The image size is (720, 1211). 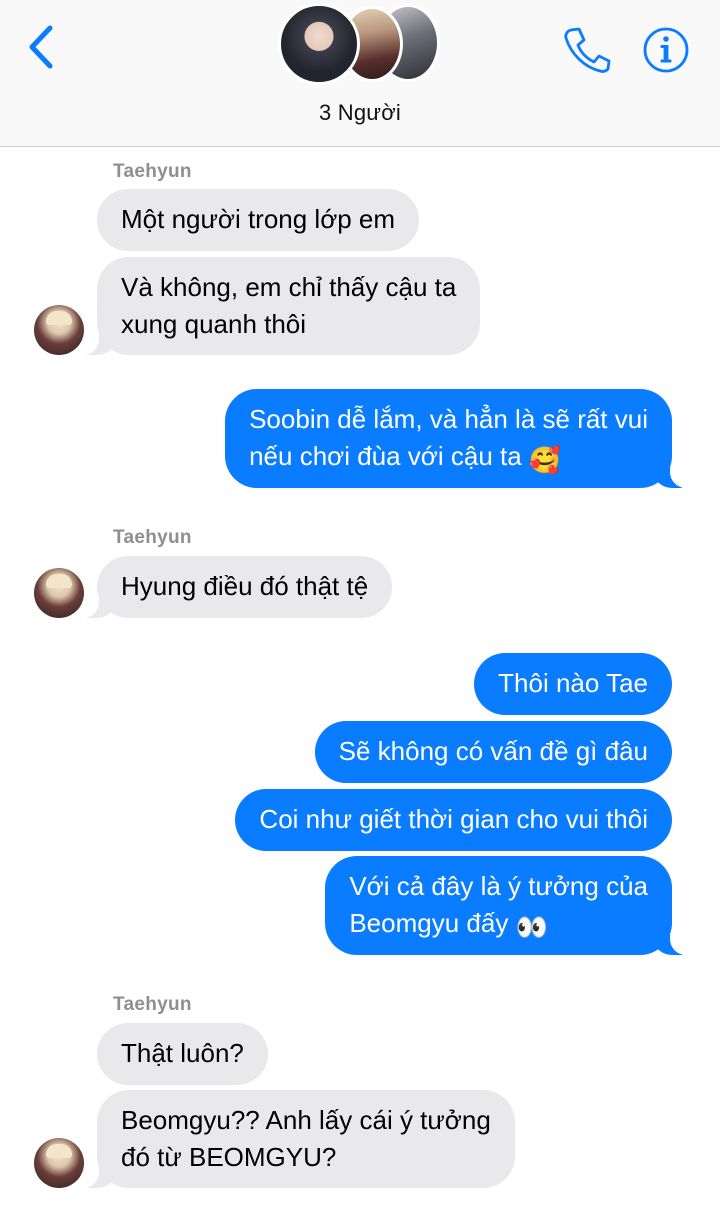 I want to click on phone-icon, so click(x=587, y=50).